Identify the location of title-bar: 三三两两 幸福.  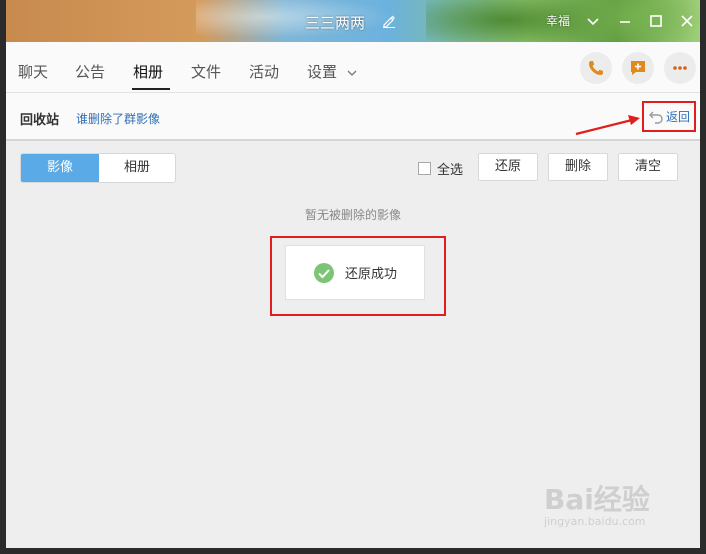
(353, 25).